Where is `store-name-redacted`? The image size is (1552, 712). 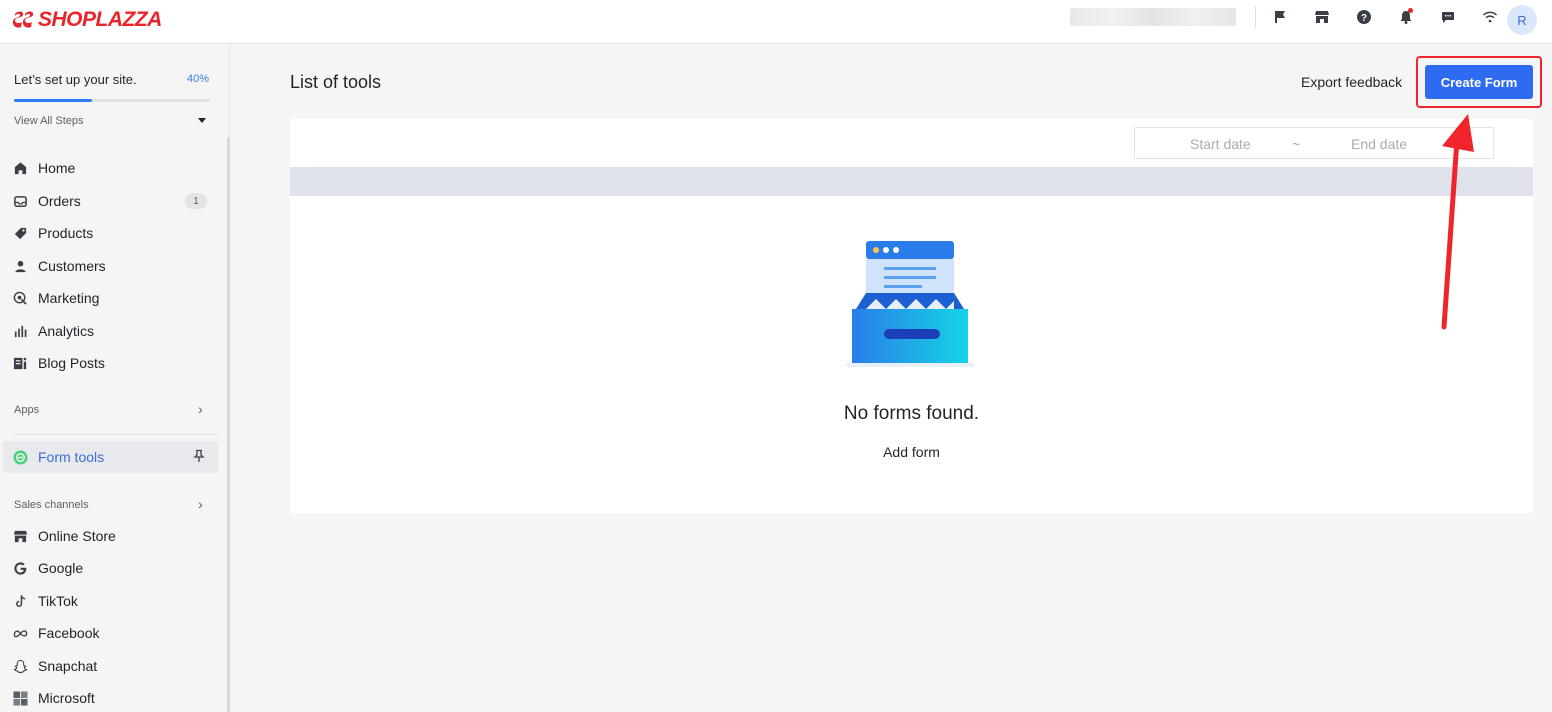 store-name-redacted is located at coordinates (1153, 17).